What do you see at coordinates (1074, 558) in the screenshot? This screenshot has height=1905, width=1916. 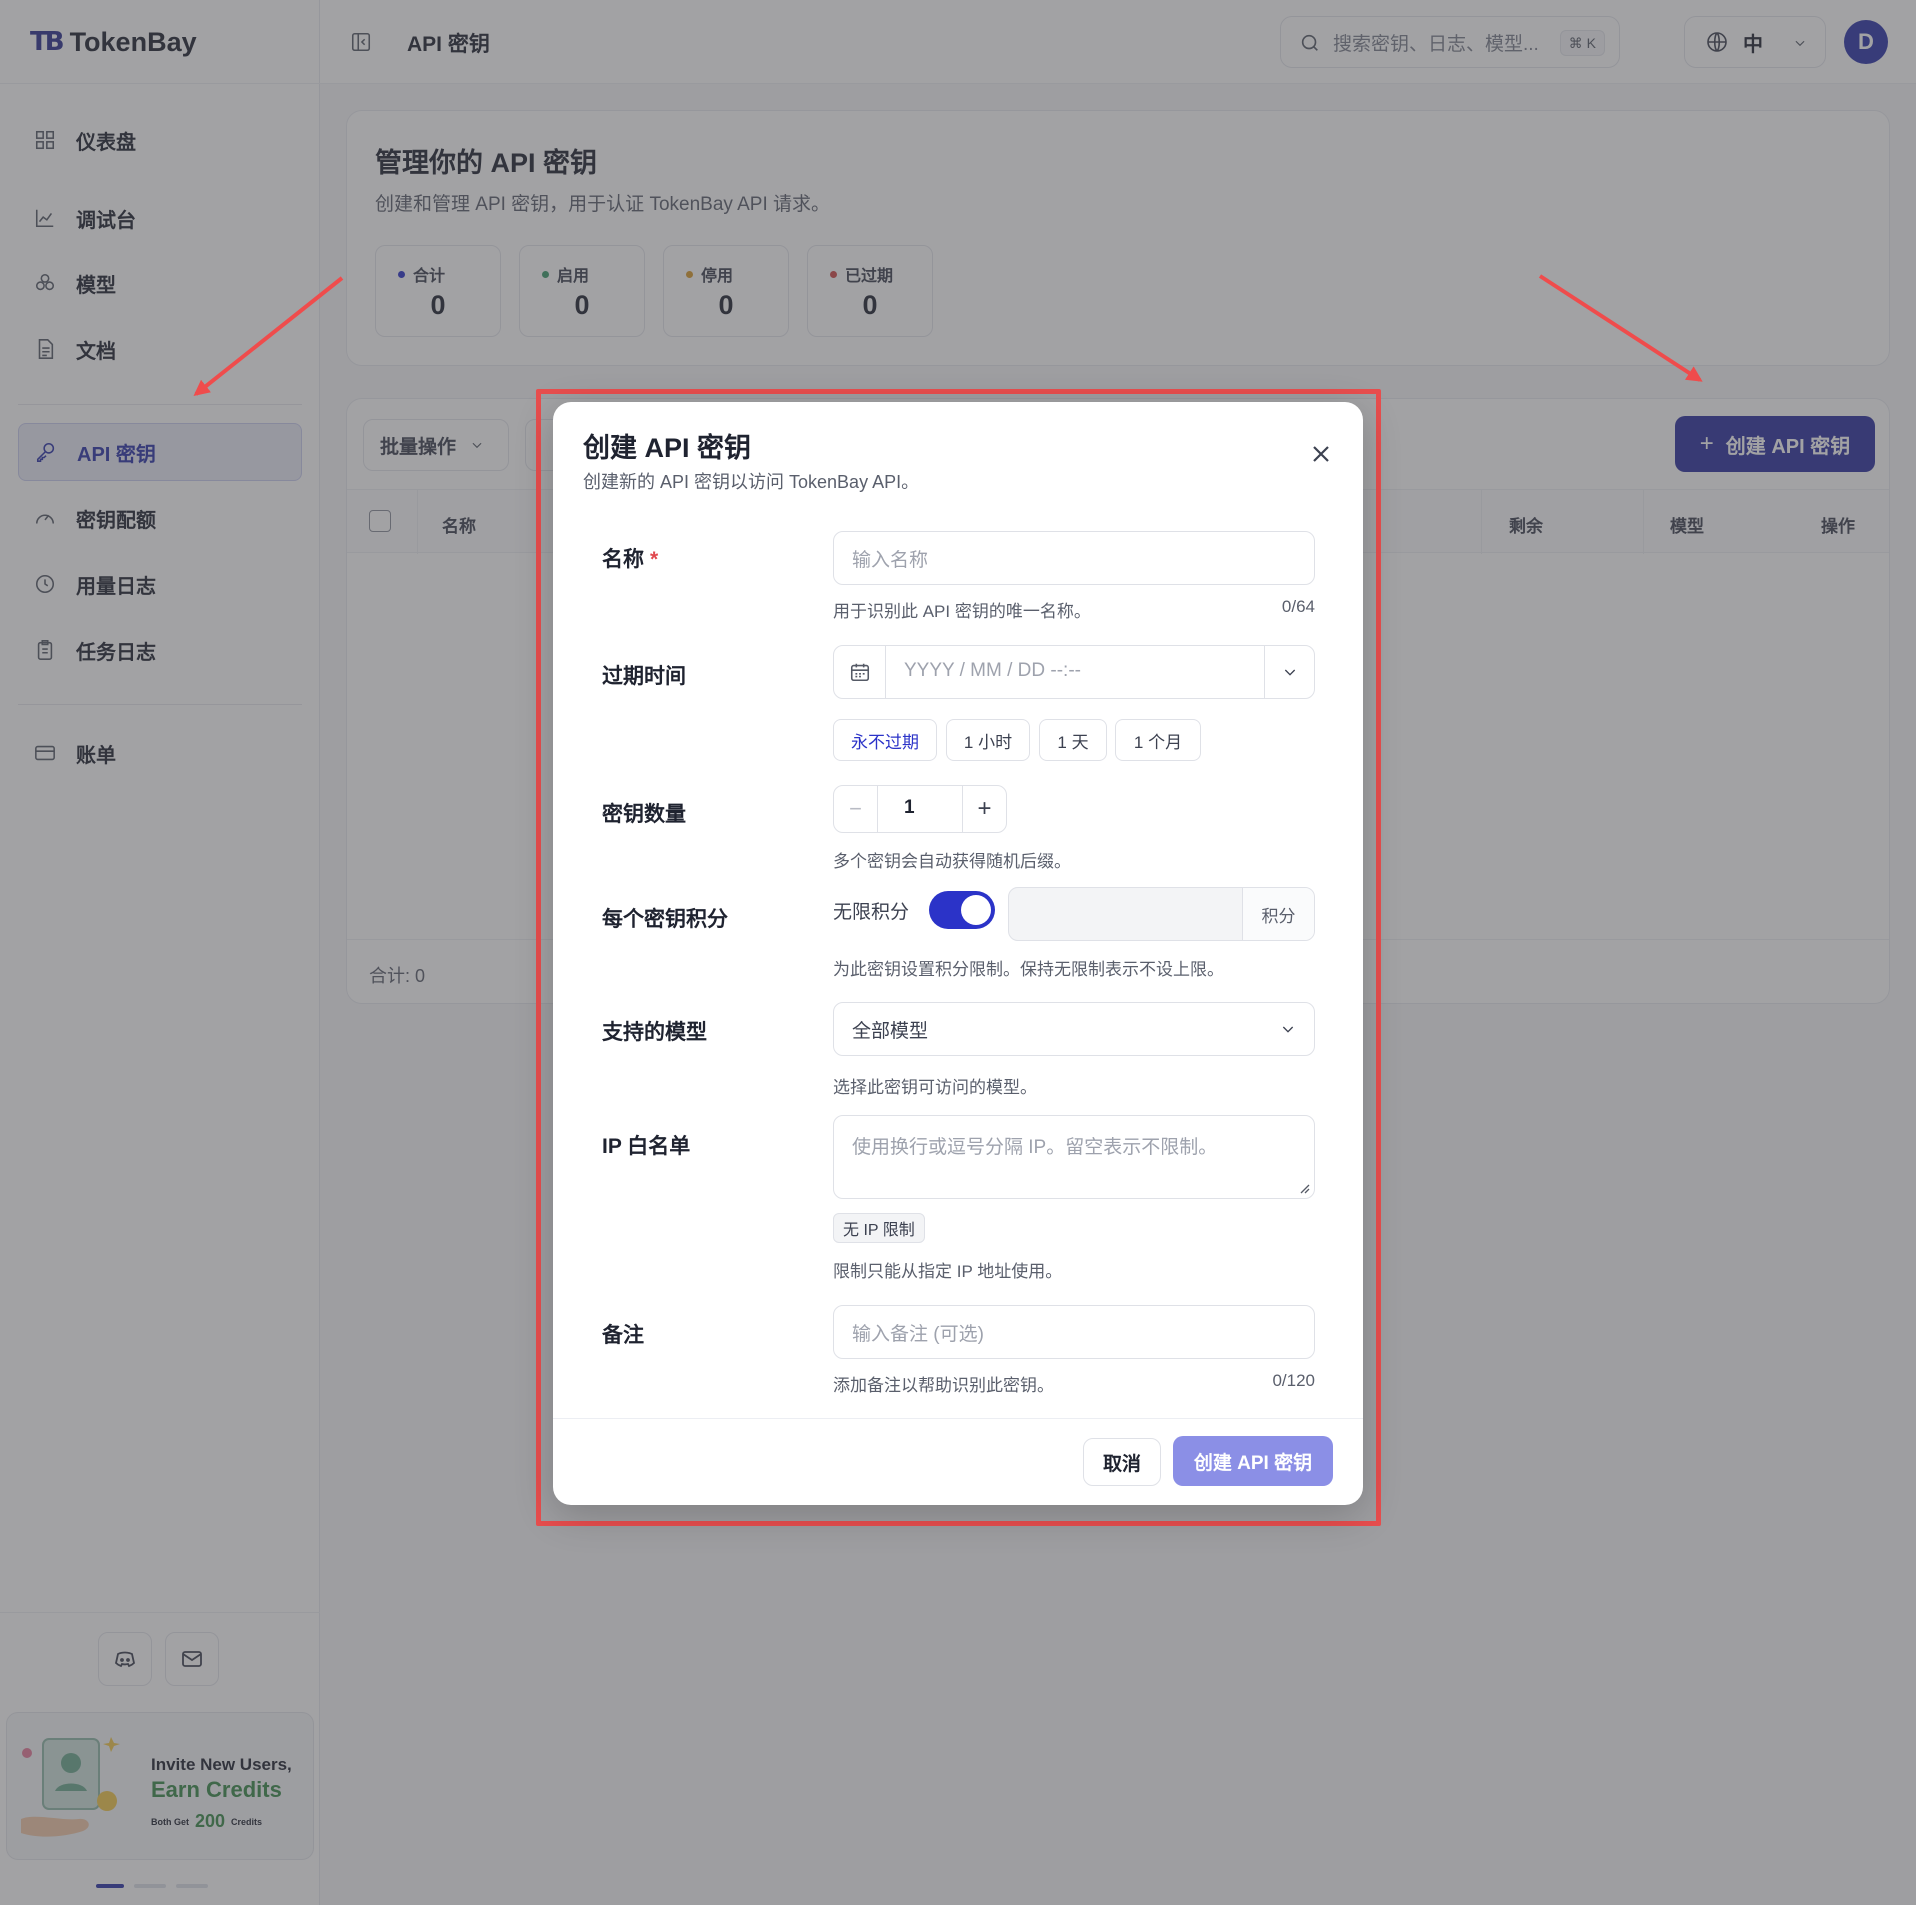 I see `name-input: 输入名称` at bounding box center [1074, 558].